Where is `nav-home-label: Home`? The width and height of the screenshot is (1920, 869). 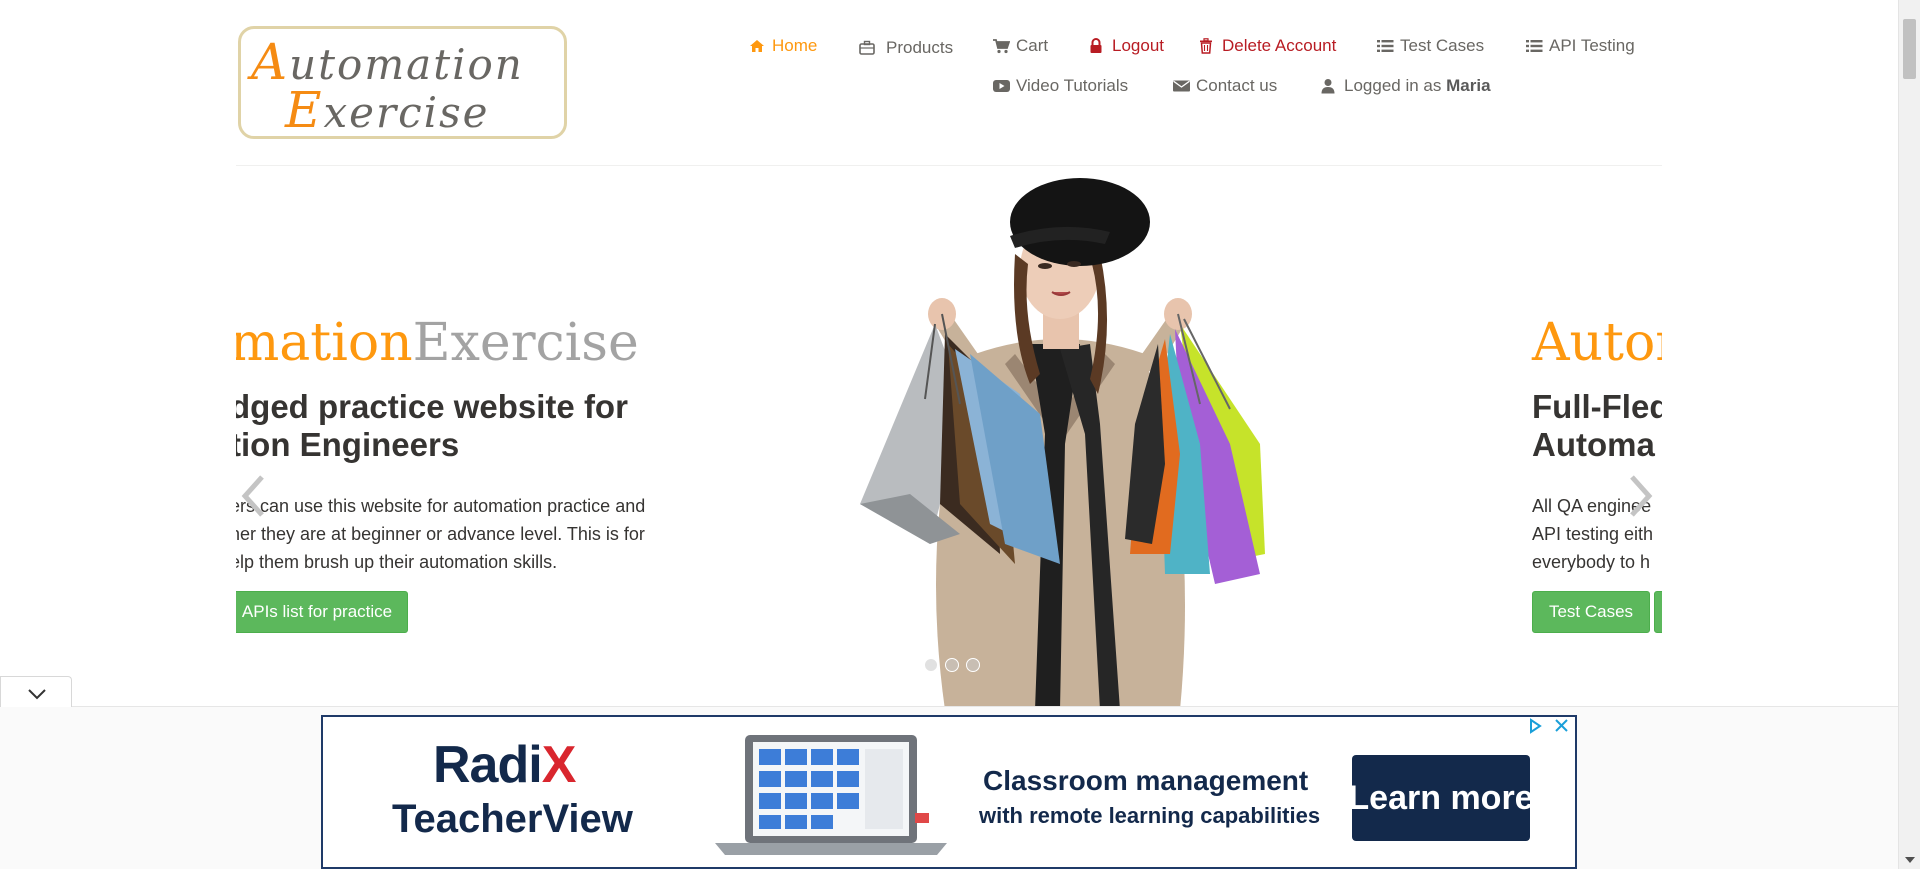
nav-home-label: Home is located at coordinates (795, 45).